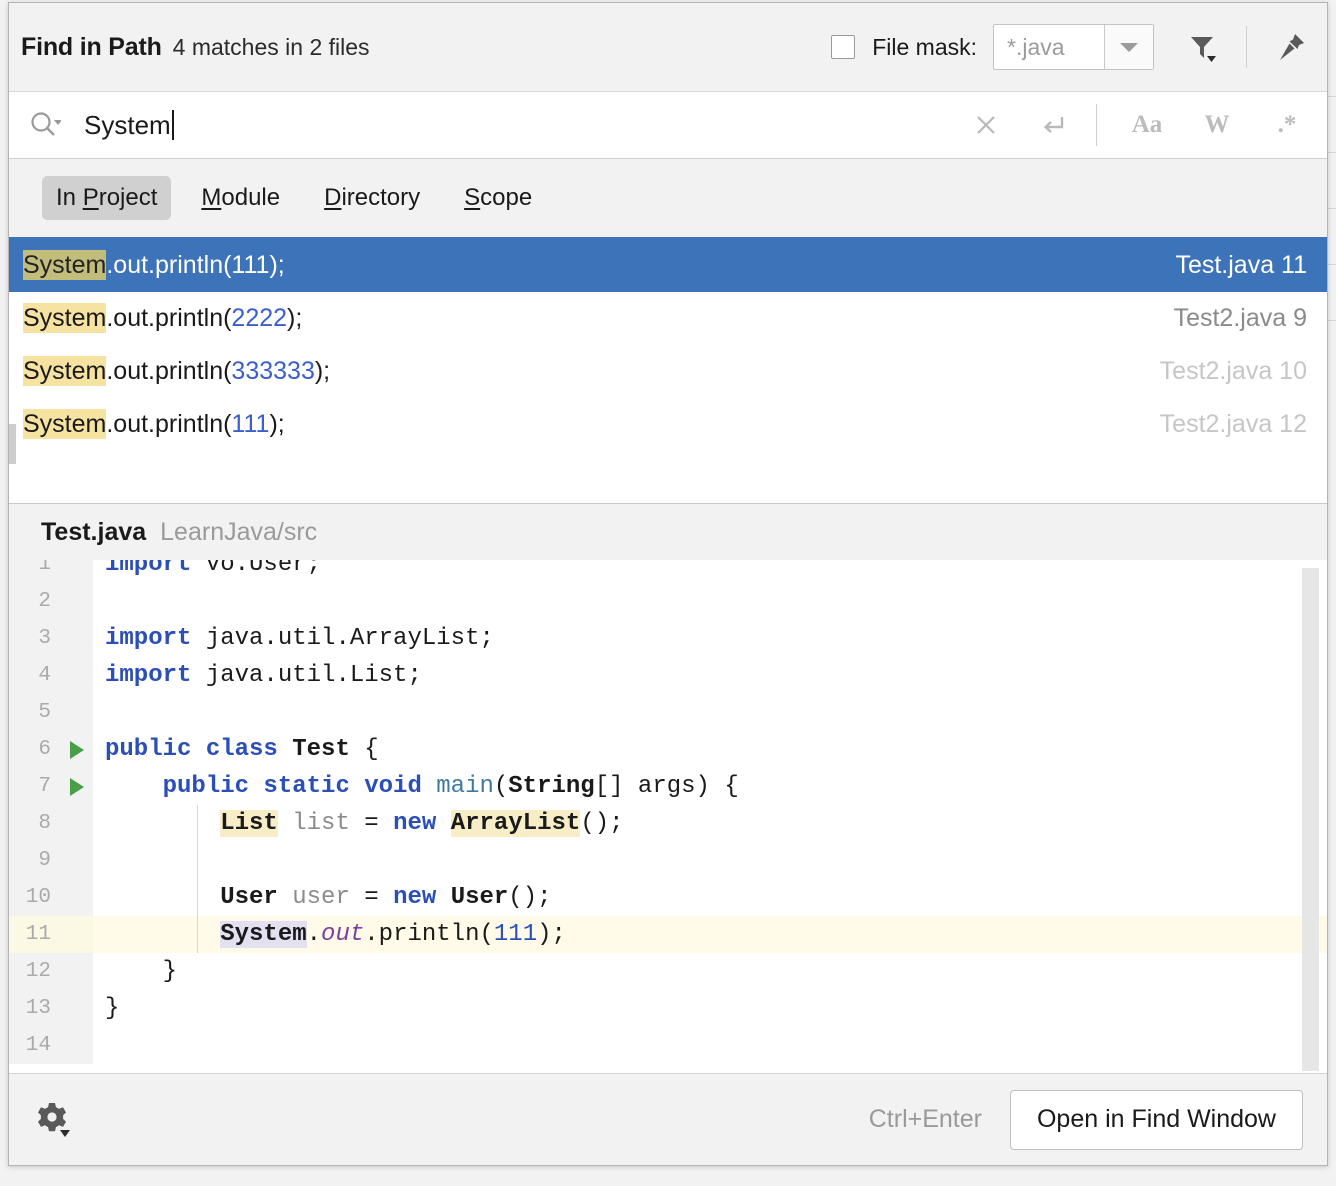 The width and height of the screenshot is (1336, 1186). What do you see at coordinates (668, 424) in the screenshot?
I see `table-row: System.out.println(111); Test2.java 12` at bounding box center [668, 424].